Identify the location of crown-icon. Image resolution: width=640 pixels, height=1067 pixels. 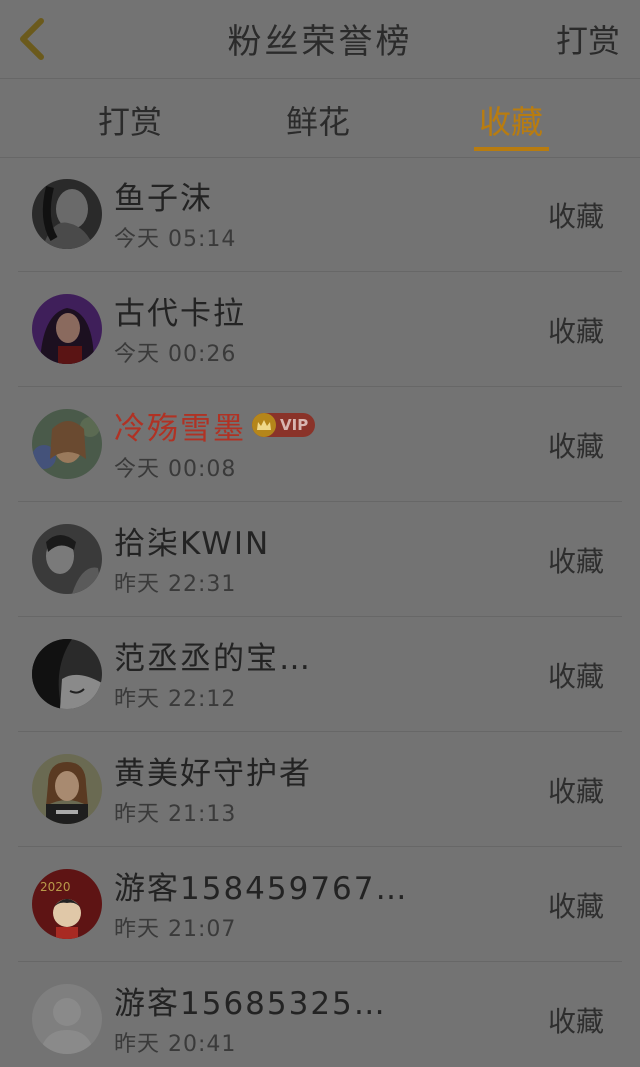
(264, 425).